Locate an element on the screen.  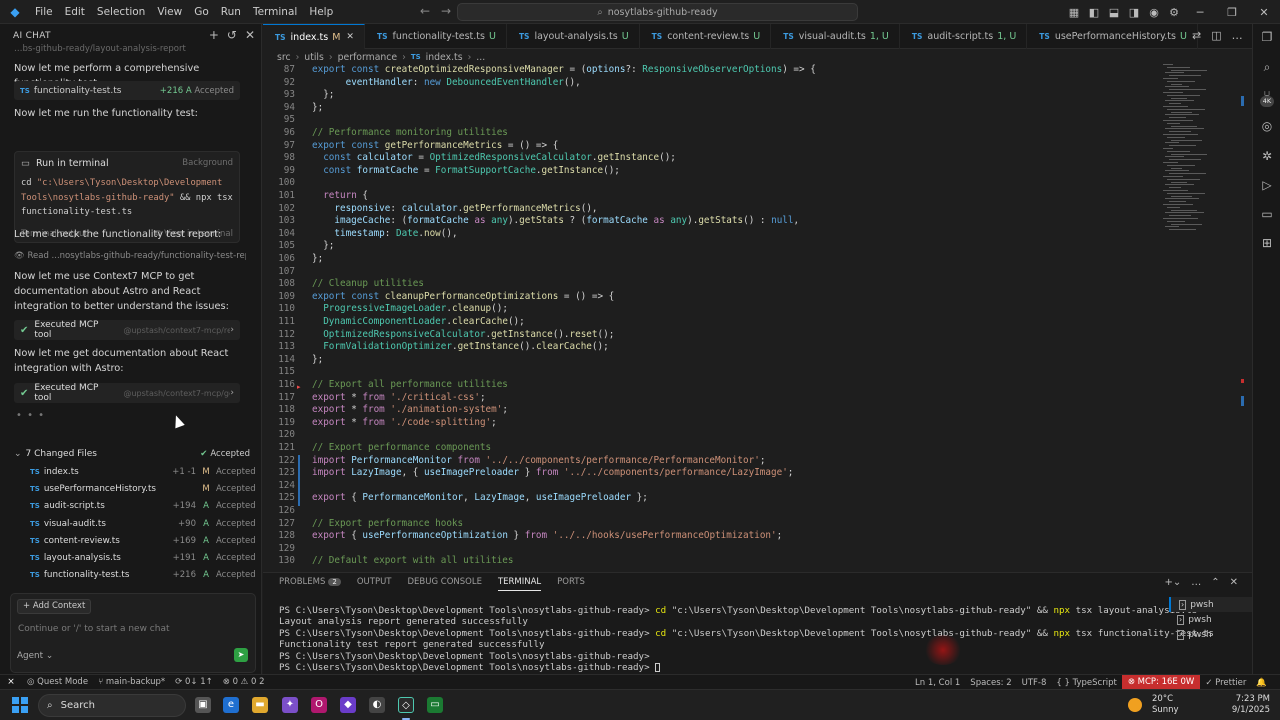
close-window-button: ✕ is located at coordinates (1264, 12).